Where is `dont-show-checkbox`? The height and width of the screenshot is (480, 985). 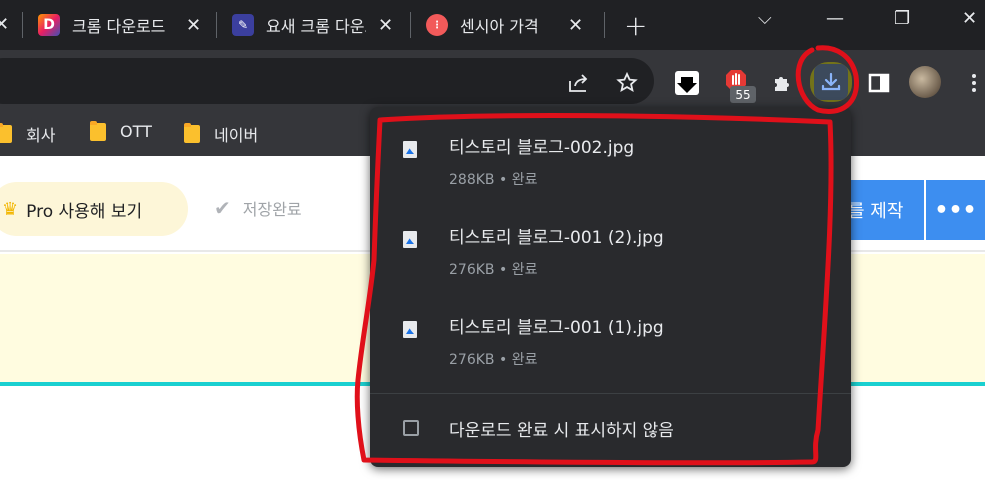
dont-show-checkbox is located at coordinates (411, 428).